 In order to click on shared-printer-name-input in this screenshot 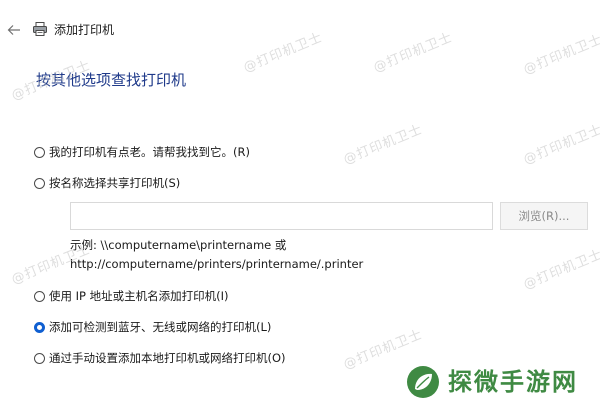, I will do `click(281, 216)`.